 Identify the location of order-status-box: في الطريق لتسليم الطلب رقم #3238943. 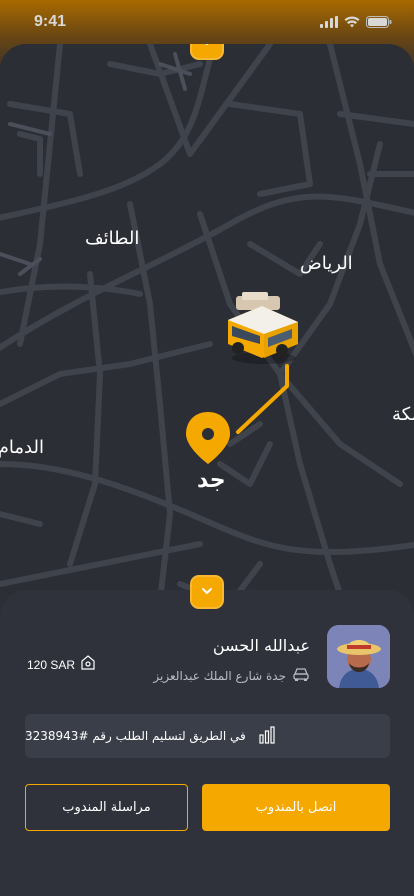
(207, 736).